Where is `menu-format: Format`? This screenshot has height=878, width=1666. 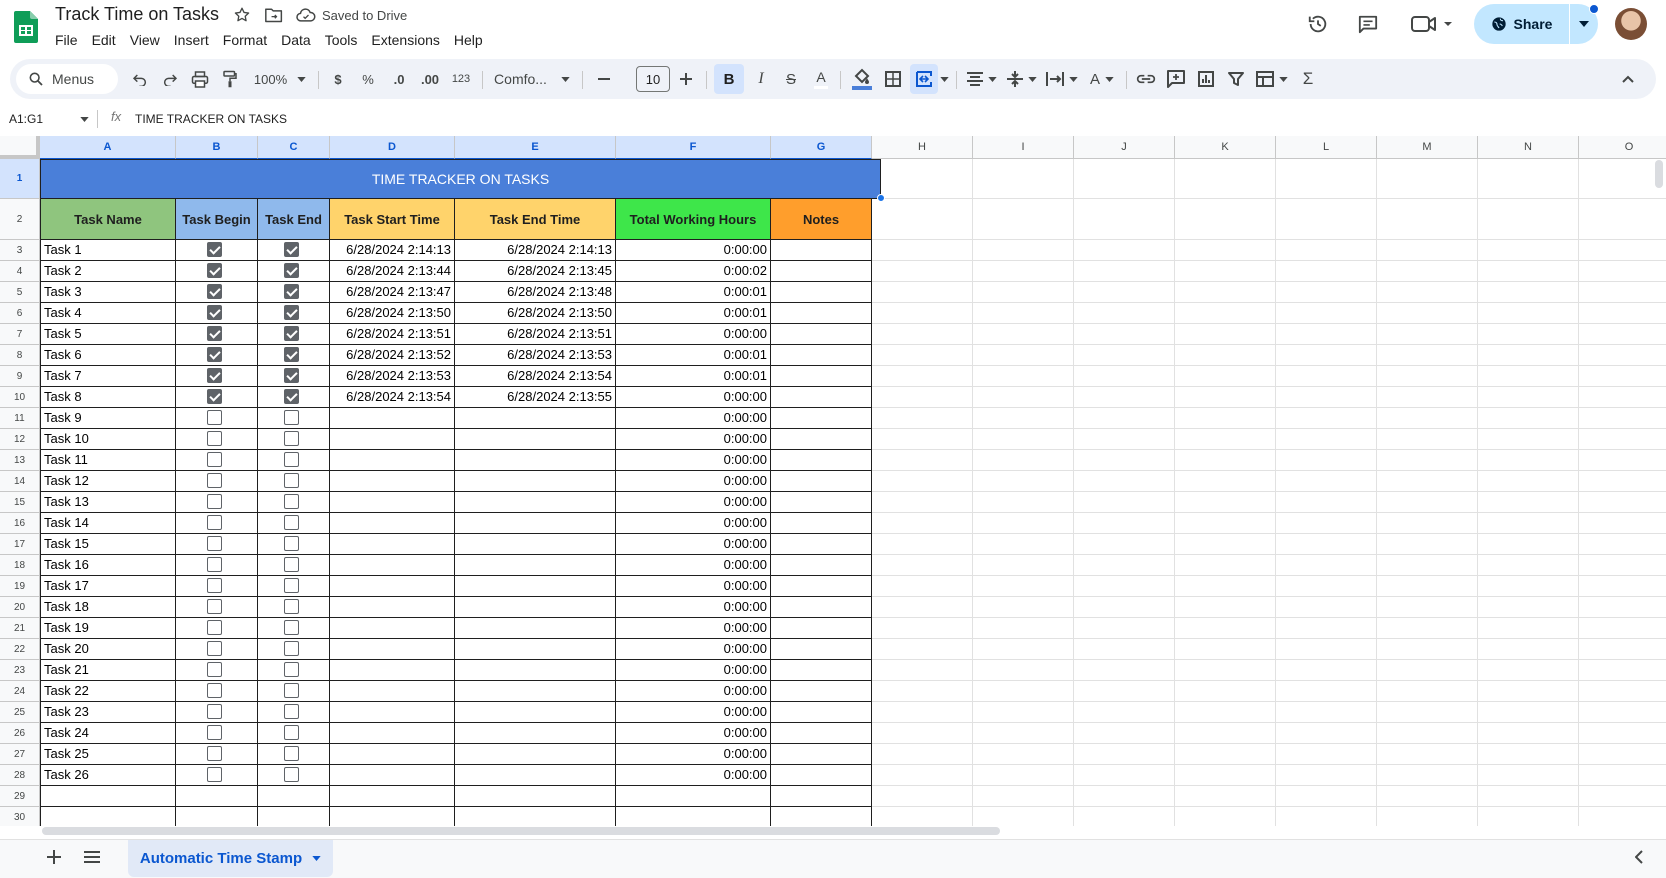
menu-format: Format is located at coordinates (245, 41).